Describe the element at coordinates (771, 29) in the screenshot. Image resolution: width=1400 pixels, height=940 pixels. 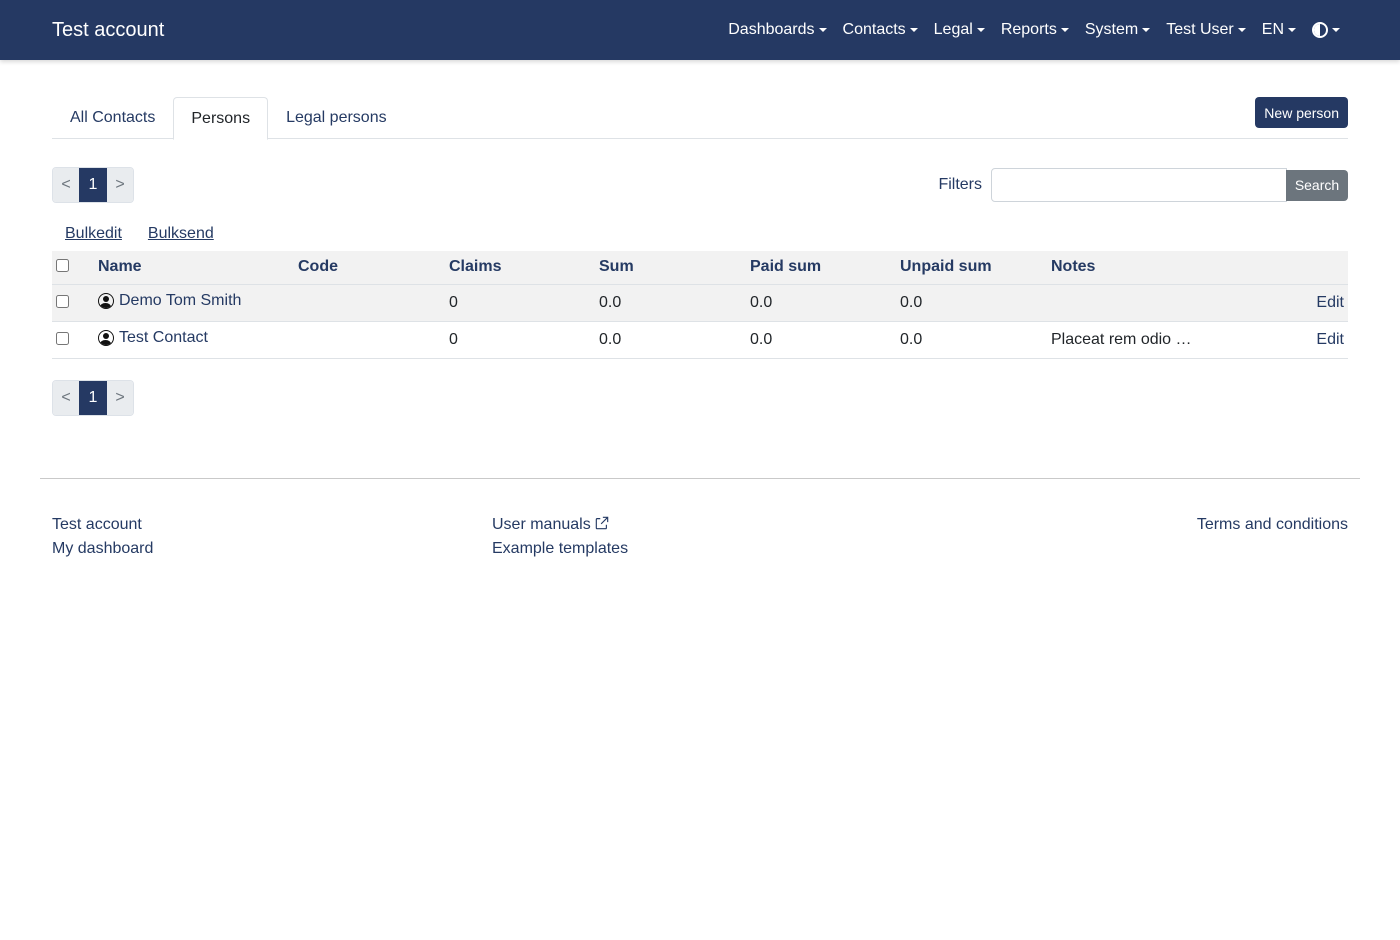
I see `nav-dashboards-label: Dashboards` at that location.